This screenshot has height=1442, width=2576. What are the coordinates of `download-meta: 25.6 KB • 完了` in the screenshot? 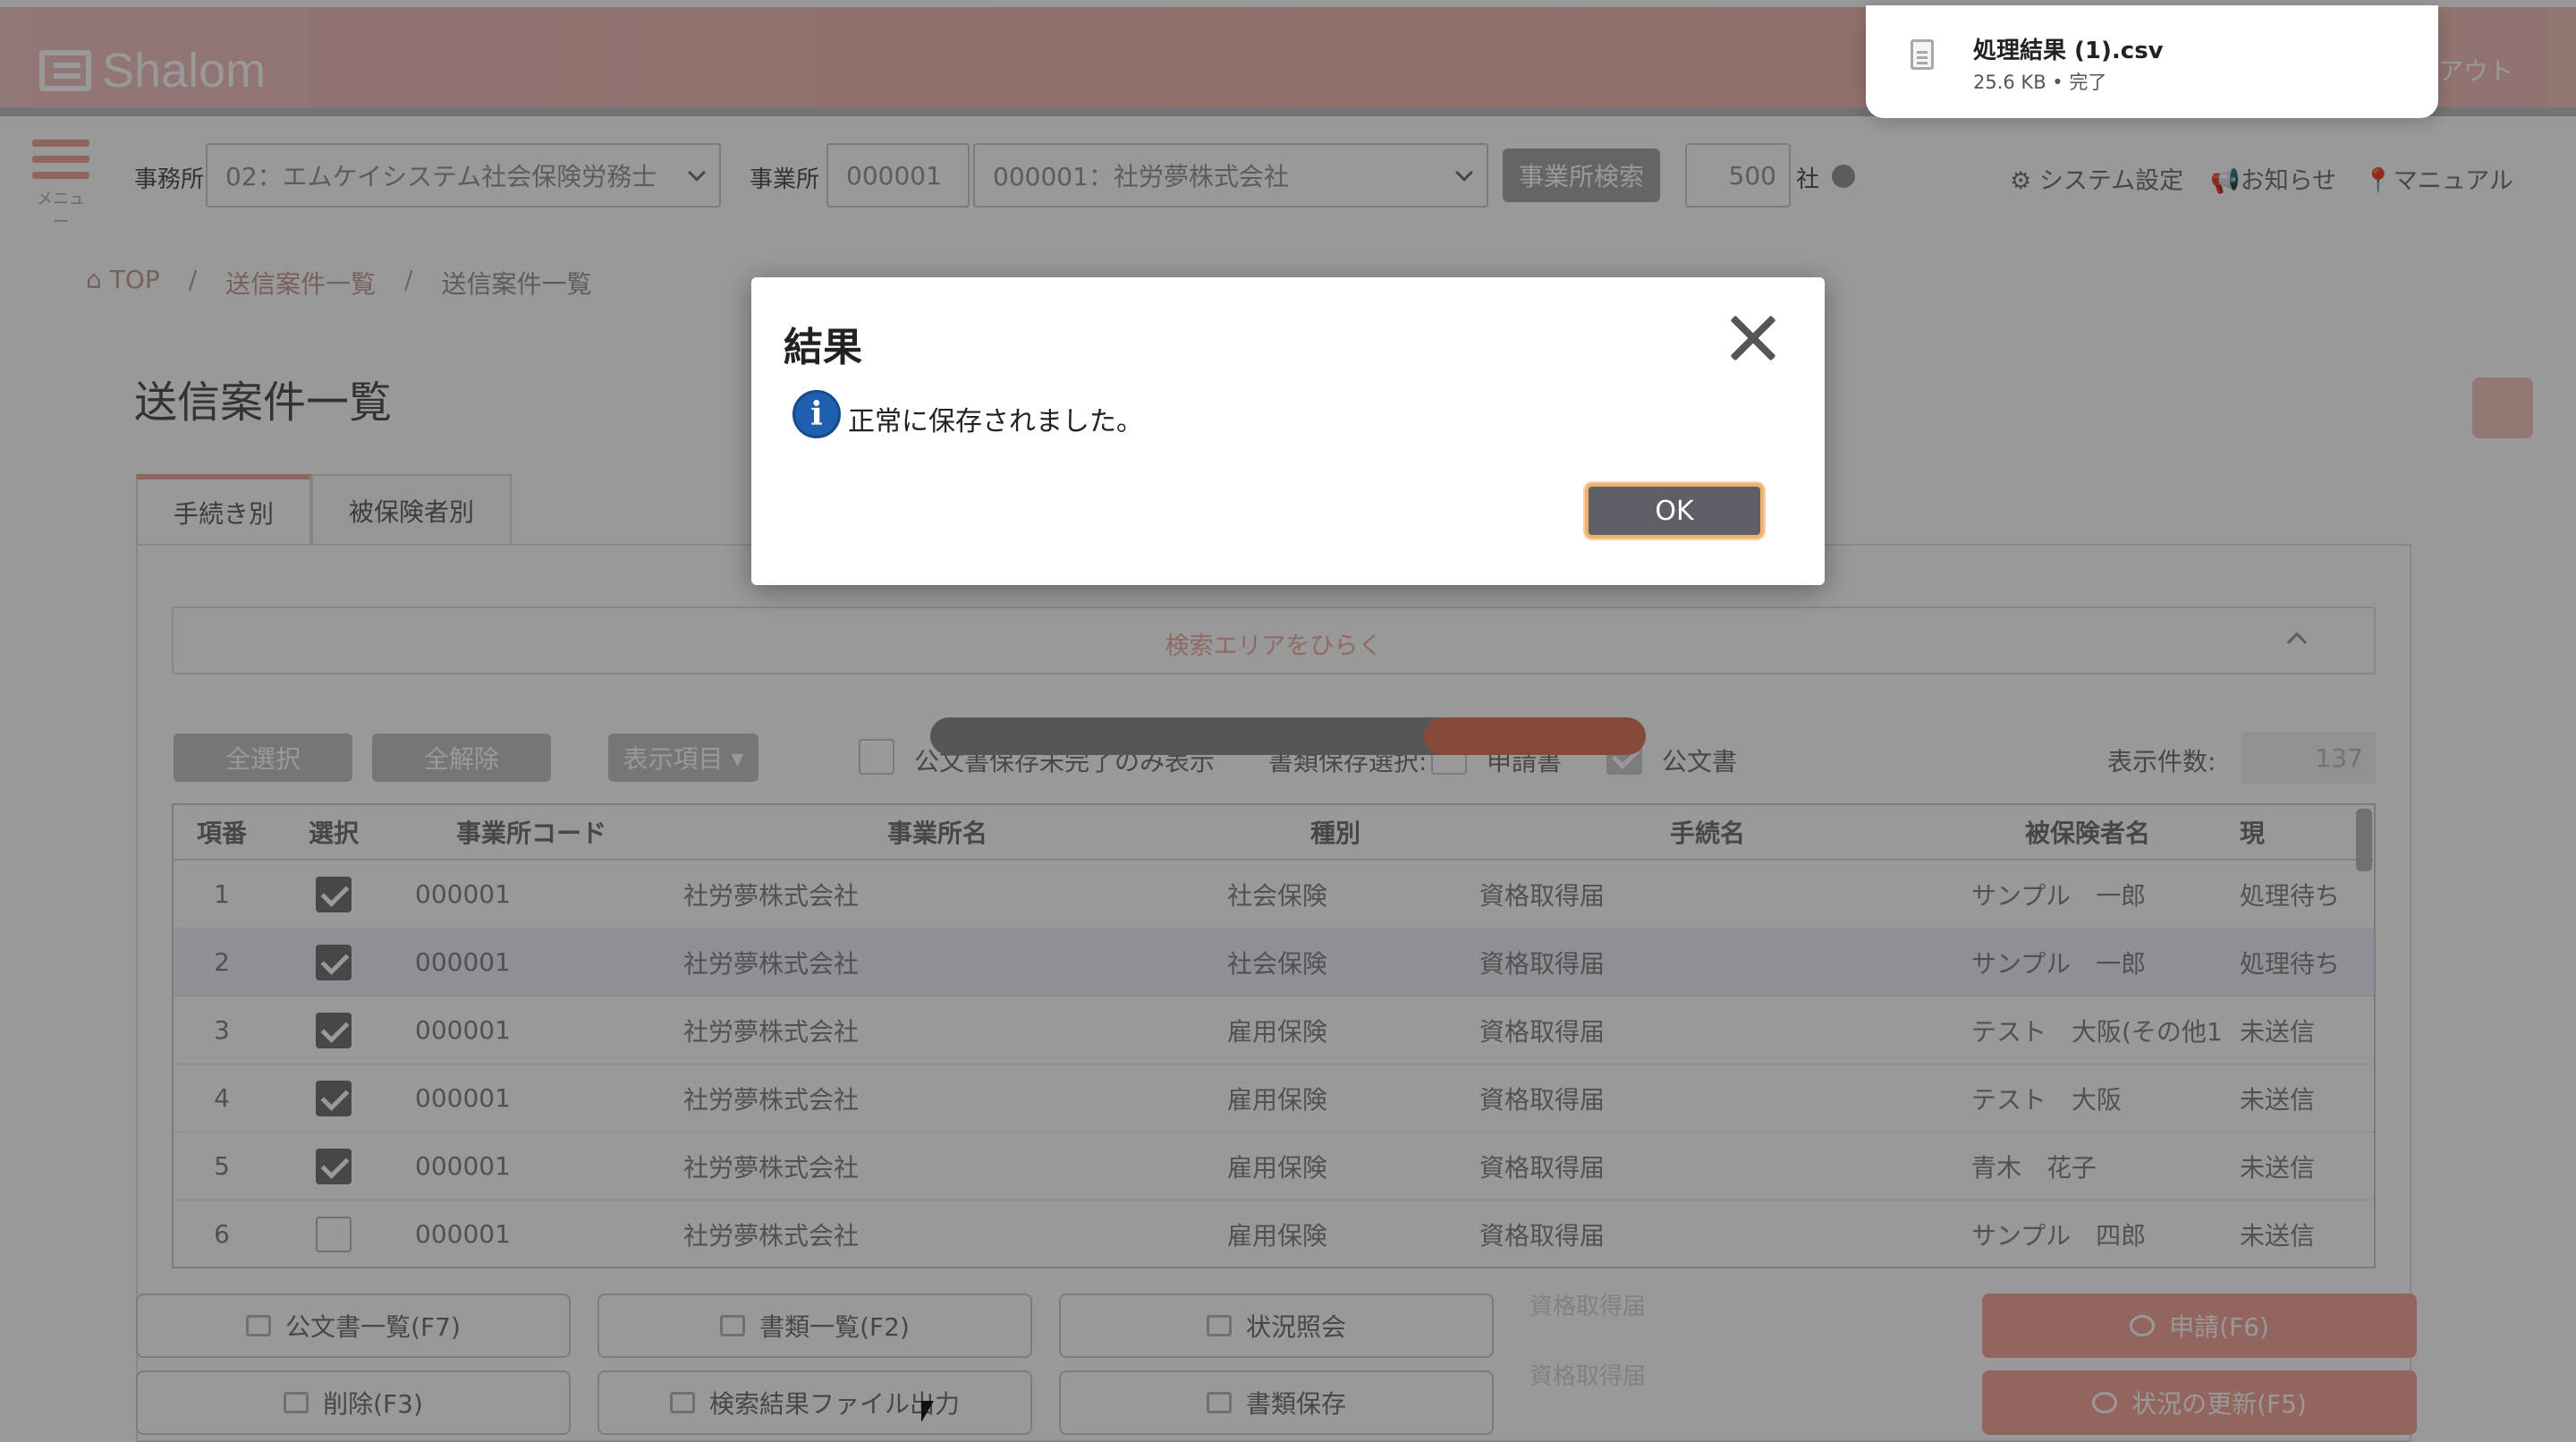 It's located at (2040, 82).